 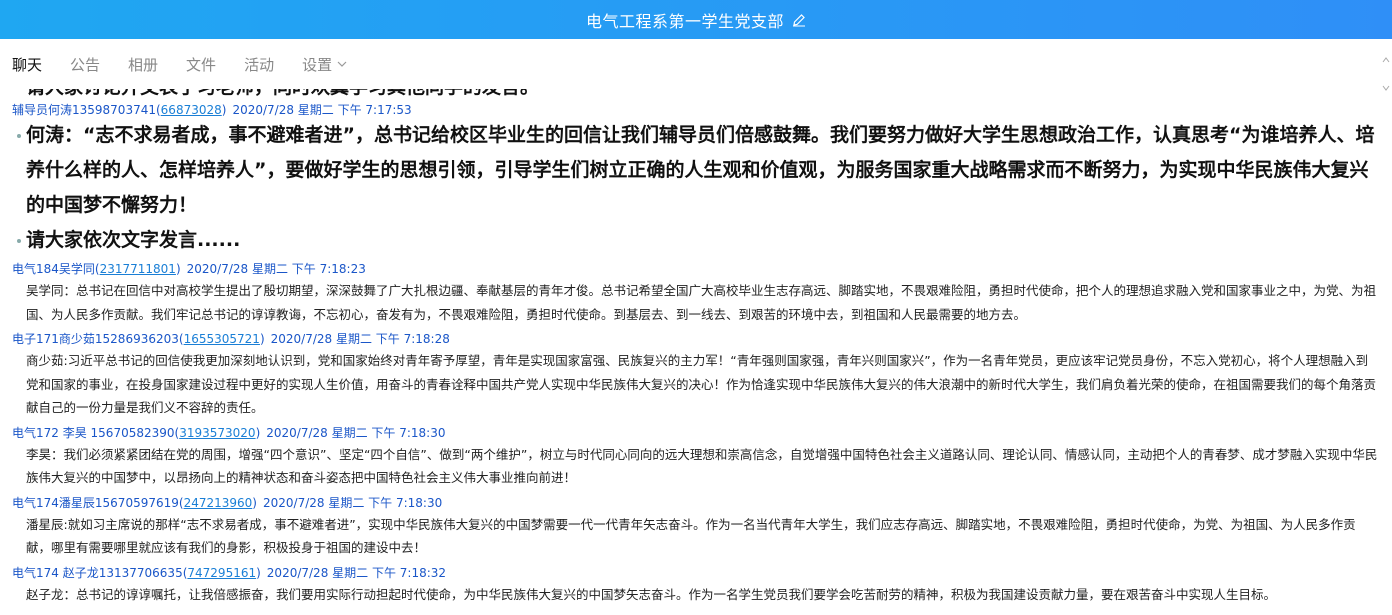 I want to click on message-time: 2020/7/28 星期二 下午 7:17:53, so click(x=322, y=110).